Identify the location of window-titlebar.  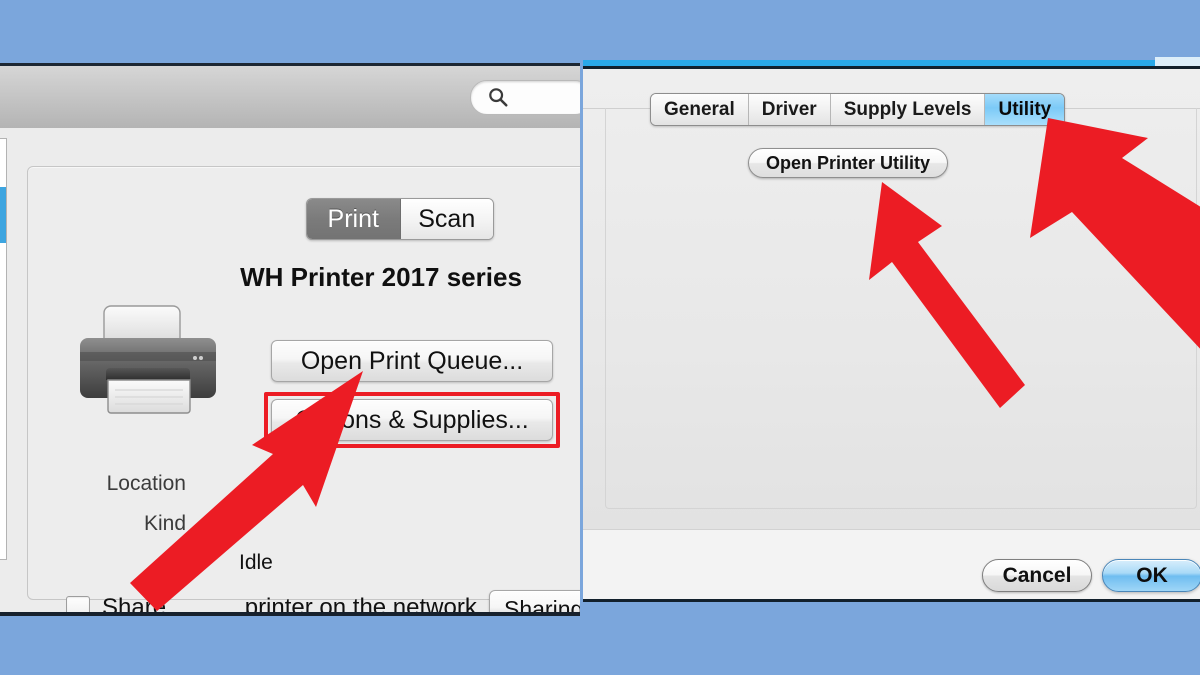
(290, 97).